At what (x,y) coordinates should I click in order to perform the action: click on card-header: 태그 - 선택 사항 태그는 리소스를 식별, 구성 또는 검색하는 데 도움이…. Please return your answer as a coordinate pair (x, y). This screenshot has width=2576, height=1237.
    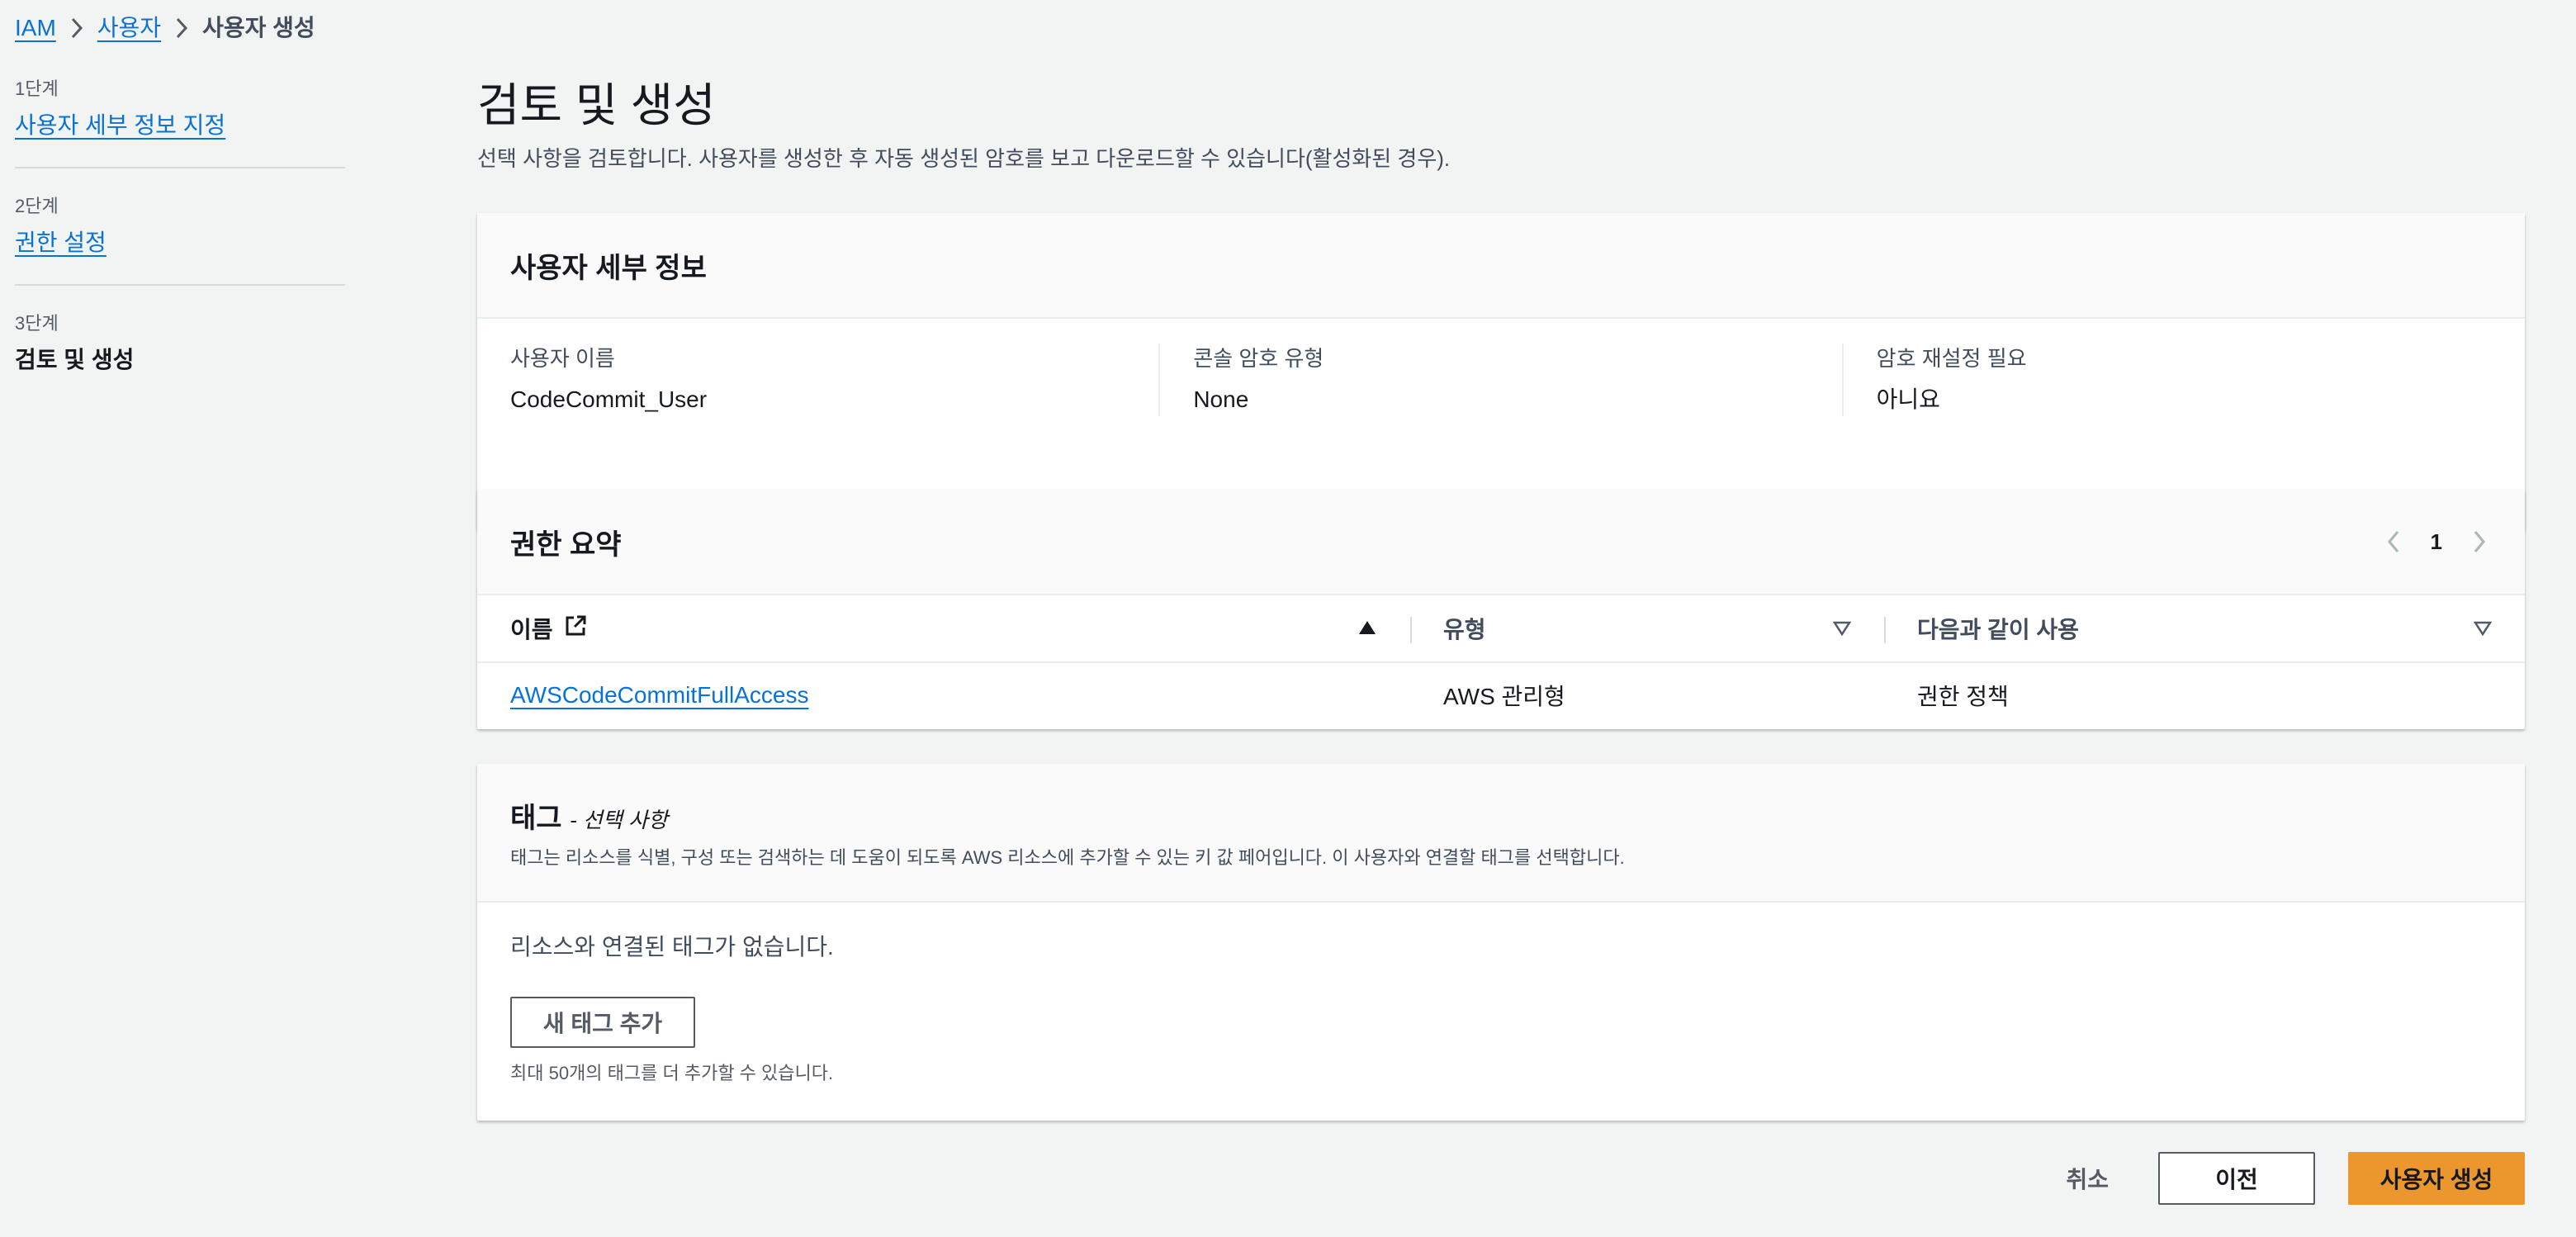
    Looking at the image, I should click on (1501, 833).